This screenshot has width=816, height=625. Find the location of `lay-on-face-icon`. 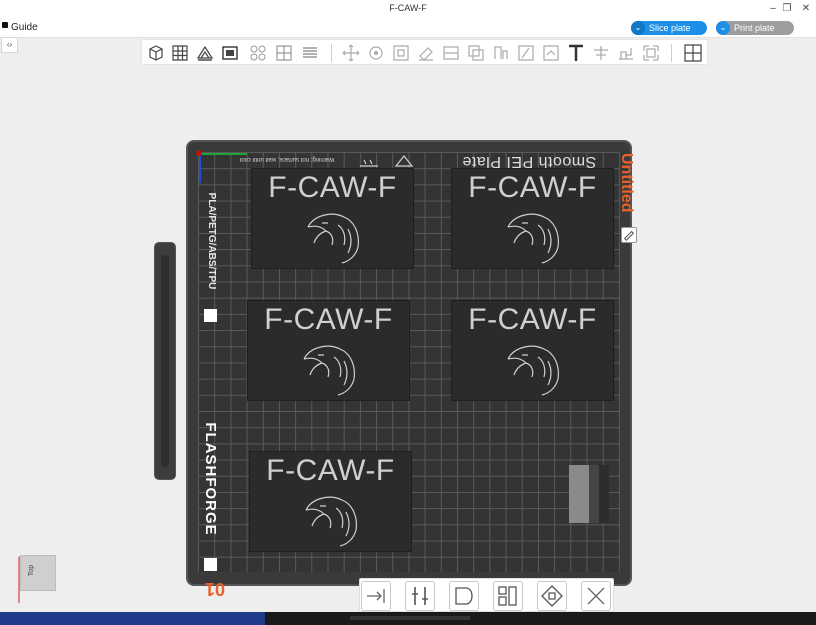

lay-on-face-icon is located at coordinates (426, 53).